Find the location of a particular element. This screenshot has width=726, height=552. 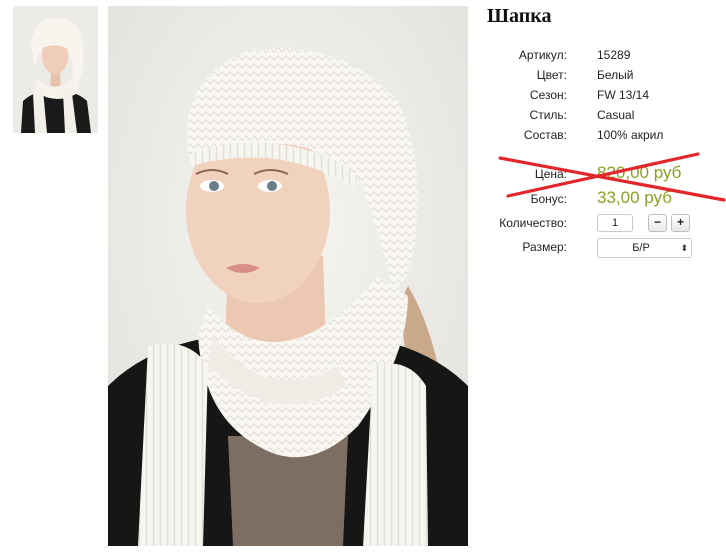

attribute-label: Артикул: is located at coordinates (542, 55).